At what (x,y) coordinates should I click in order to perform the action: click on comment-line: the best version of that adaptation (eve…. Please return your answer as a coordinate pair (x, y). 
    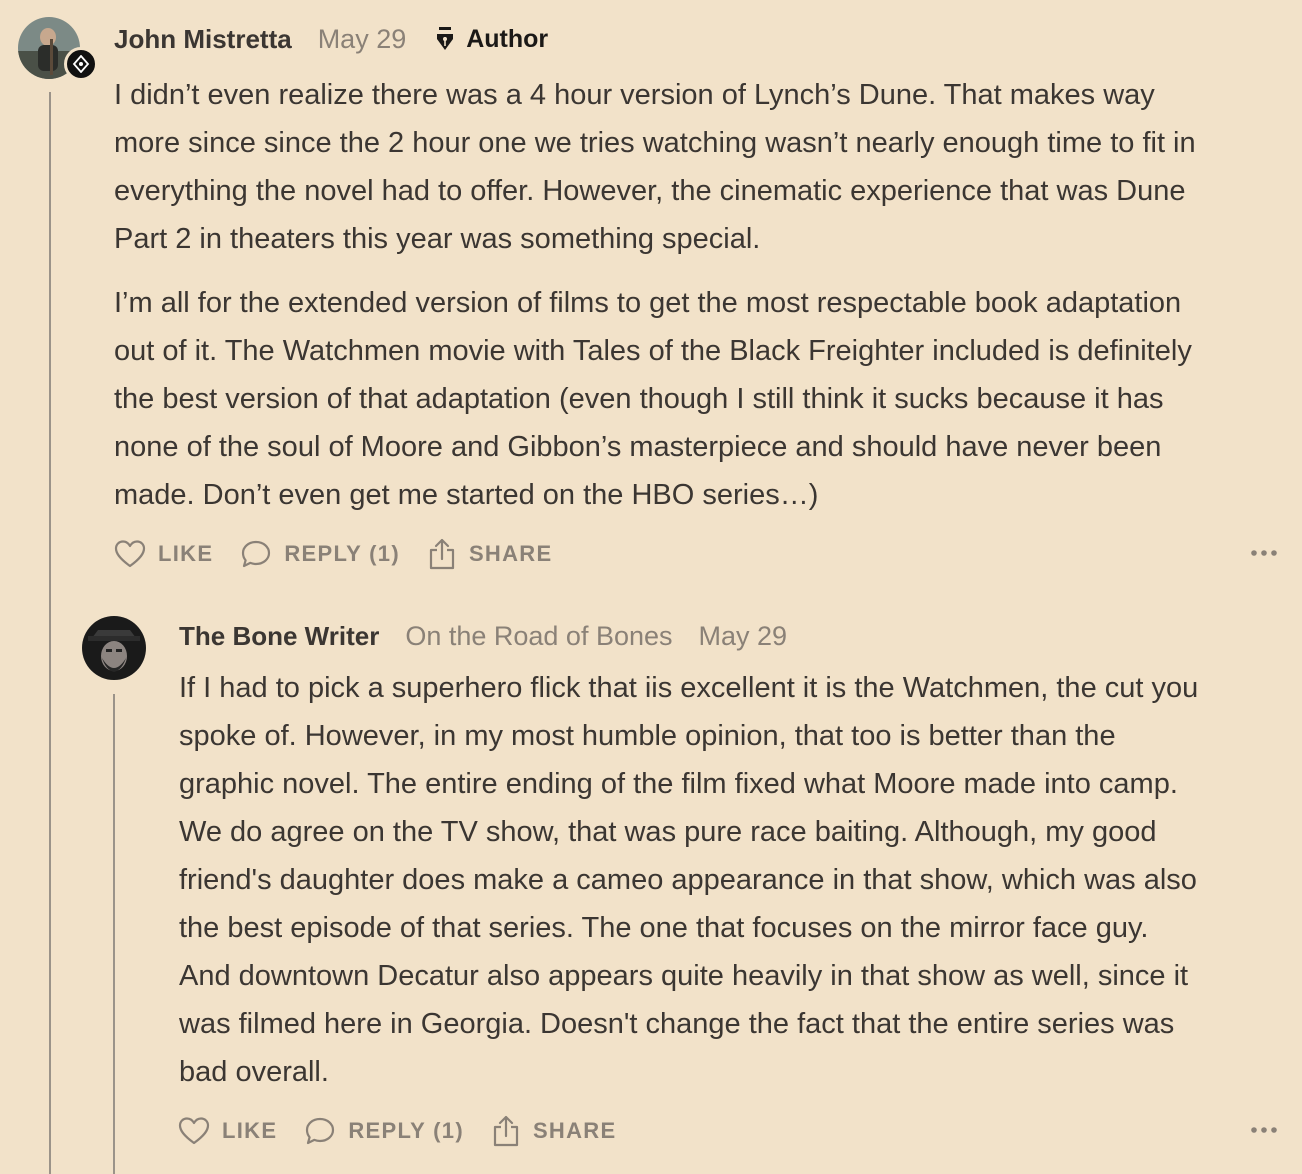
    Looking at the image, I should click on (639, 399).